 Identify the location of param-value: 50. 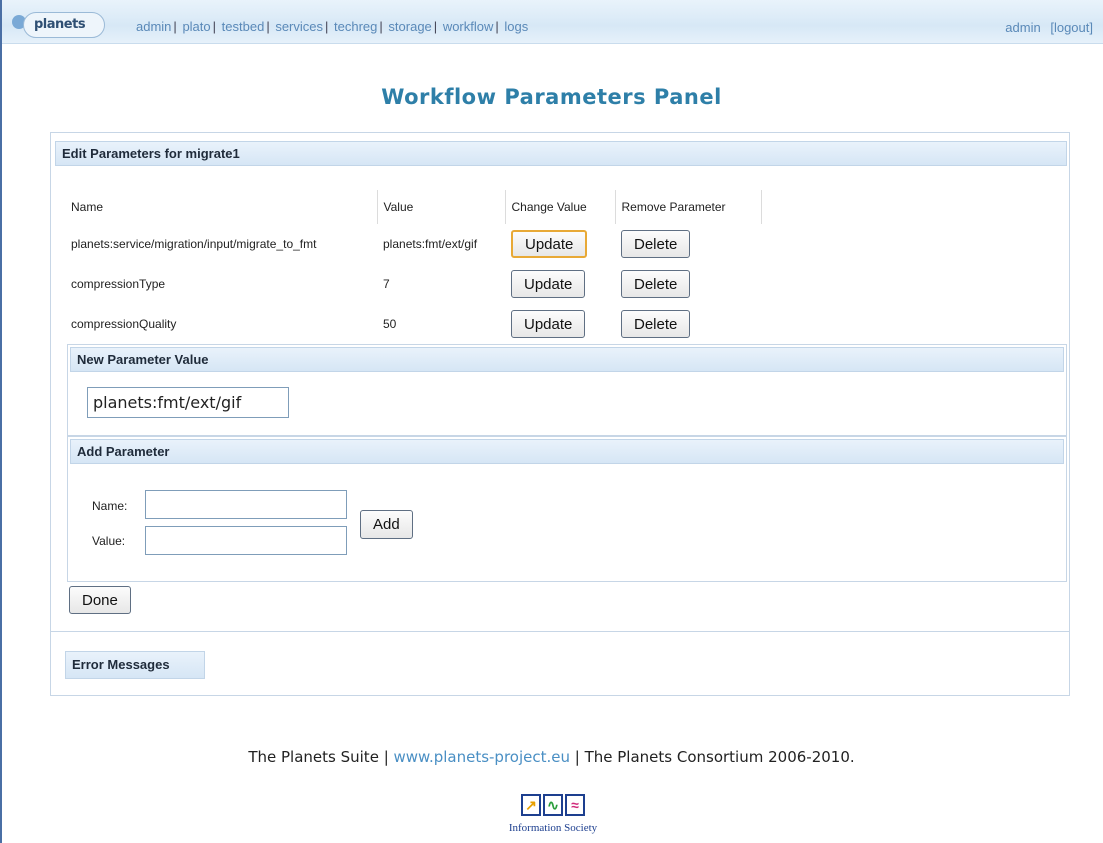
(390, 324).